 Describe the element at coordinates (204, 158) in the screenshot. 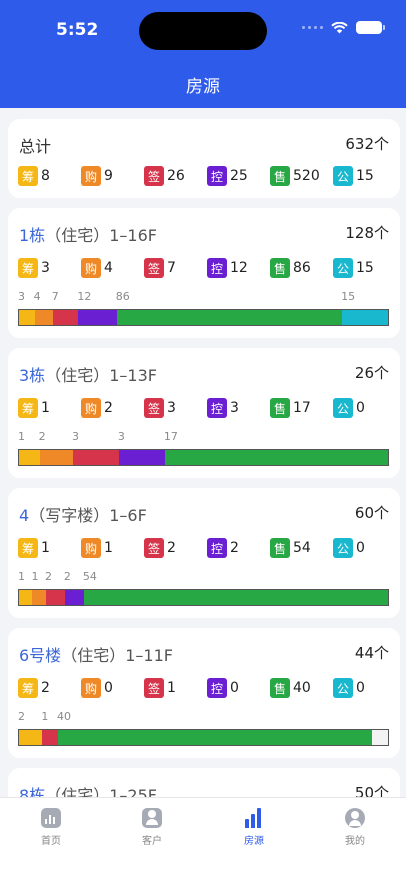

I see `summary-card: 总计 632个 筹 8 购 9 签 26 控 25 售 520 公 15` at that location.